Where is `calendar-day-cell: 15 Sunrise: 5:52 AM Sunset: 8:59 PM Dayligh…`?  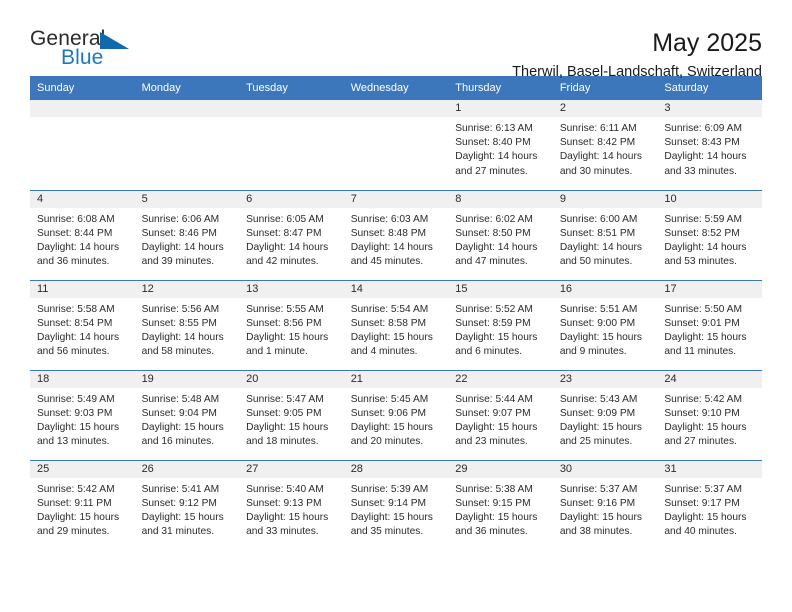 calendar-day-cell: 15 Sunrise: 5:52 AM Sunset: 8:59 PM Dayligh… is located at coordinates (500, 324).